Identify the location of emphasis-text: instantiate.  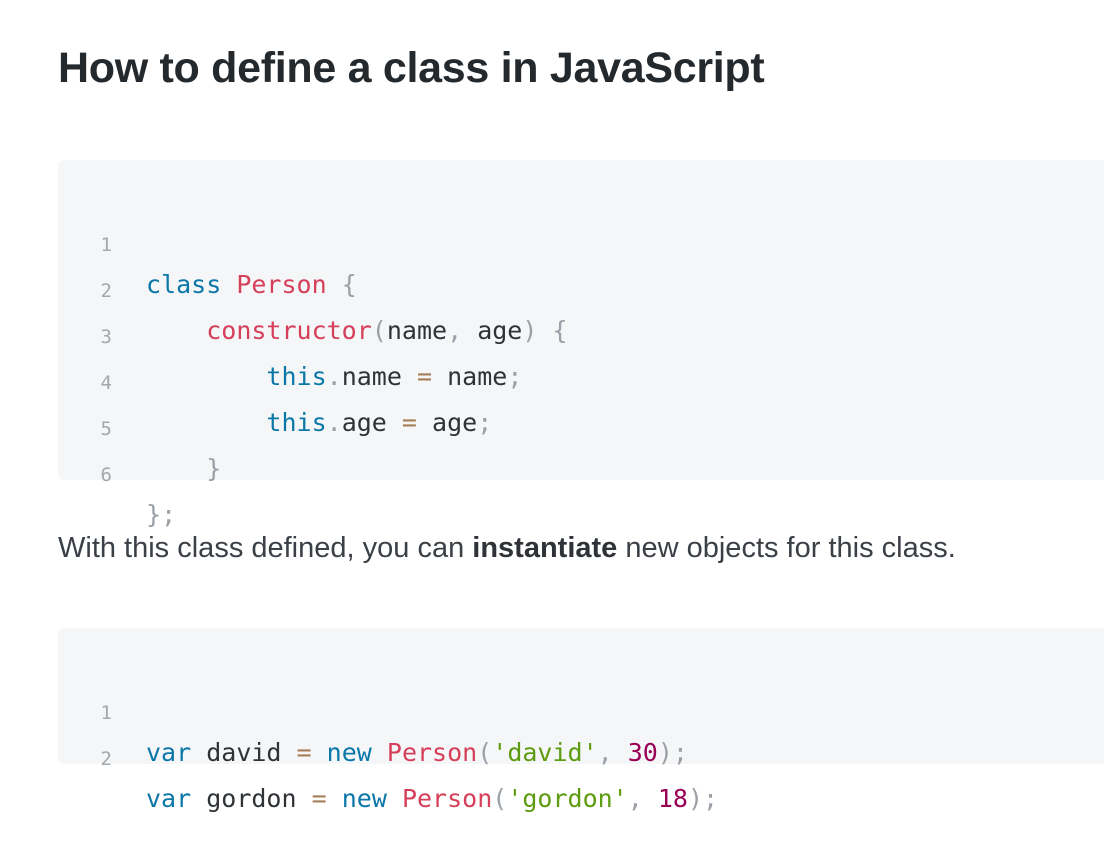
(545, 548).